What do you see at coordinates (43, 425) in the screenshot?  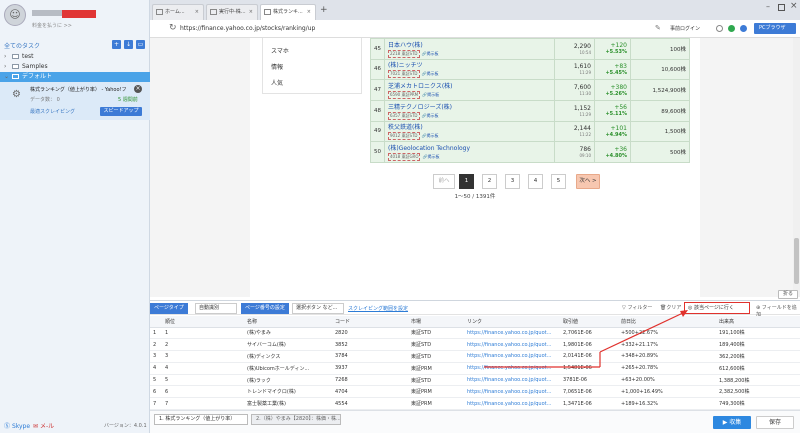 I see `mail-link: ✉ メ-ル` at bounding box center [43, 425].